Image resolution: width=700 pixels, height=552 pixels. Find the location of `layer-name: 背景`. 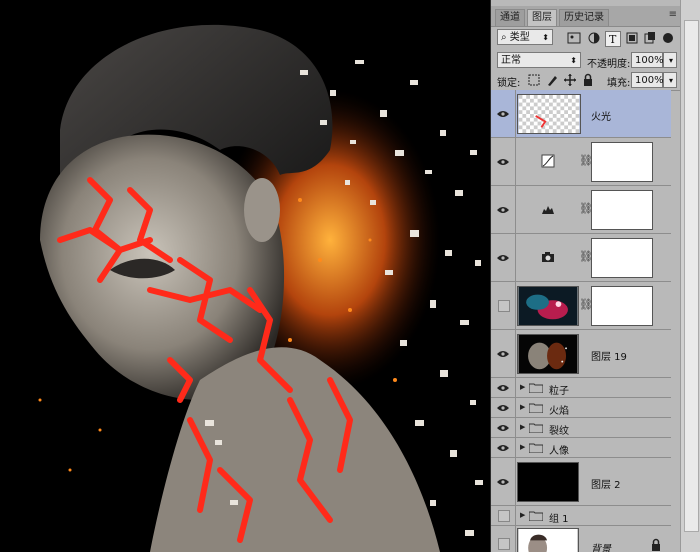

layer-name: 背景 is located at coordinates (601, 546).